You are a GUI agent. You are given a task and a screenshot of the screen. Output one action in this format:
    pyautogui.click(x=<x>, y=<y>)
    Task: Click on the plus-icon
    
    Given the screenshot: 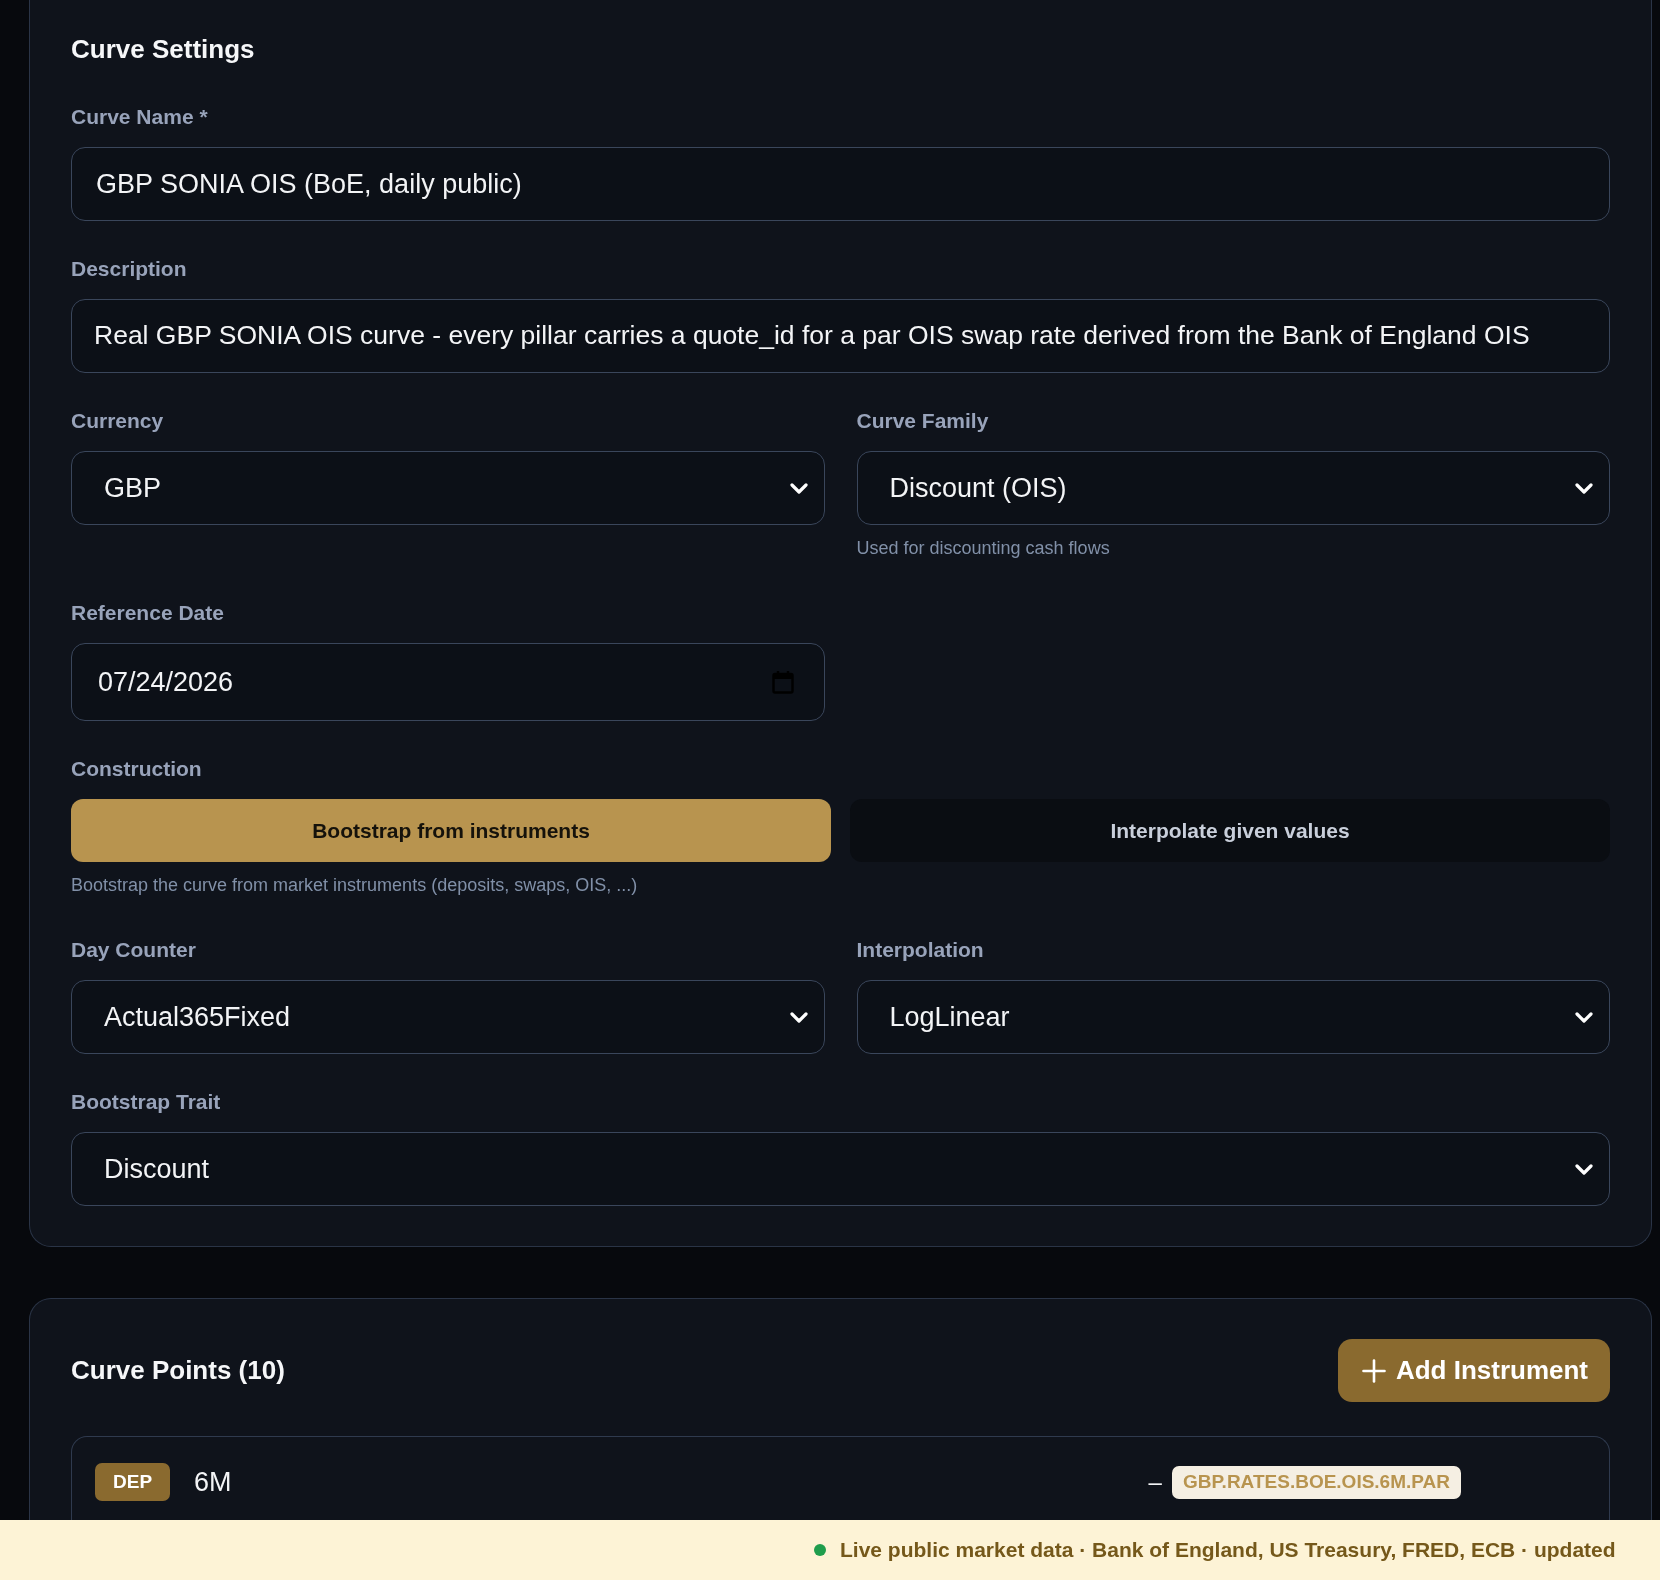 What is the action you would take?
    pyautogui.click(x=1373, y=1370)
    